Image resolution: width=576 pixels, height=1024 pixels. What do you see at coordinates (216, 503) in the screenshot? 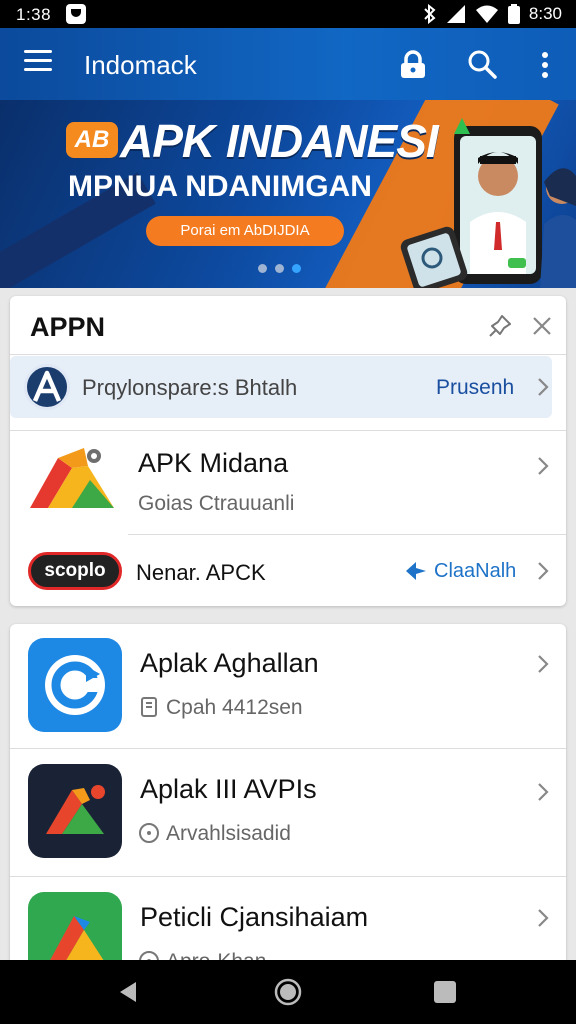
I see `featured-app-subtitle: Goias Ctrauuanli` at bounding box center [216, 503].